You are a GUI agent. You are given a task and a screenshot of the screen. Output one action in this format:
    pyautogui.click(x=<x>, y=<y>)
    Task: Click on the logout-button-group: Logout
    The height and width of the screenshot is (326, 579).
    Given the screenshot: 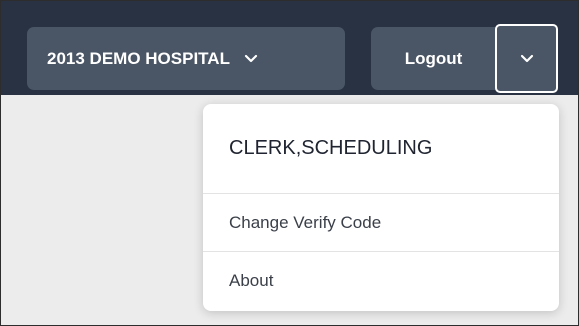 What is the action you would take?
    pyautogui.click(x=464, y=58)
    